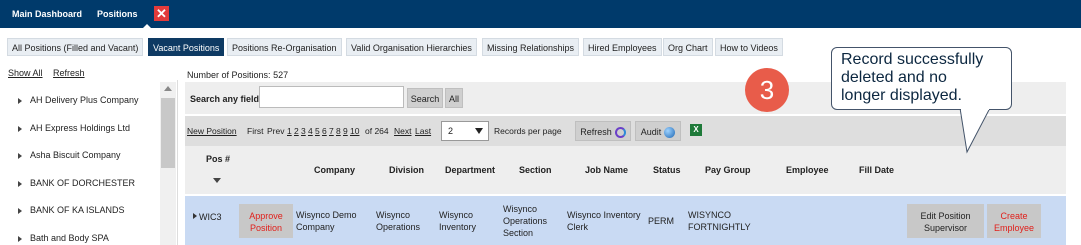 The height and width of the screenshot is (245, 1081). Describe the element at coordinates (719, 227) in the screenshot. I see `cell-pay-group-line2: FORTNIGHTLY` at that location.